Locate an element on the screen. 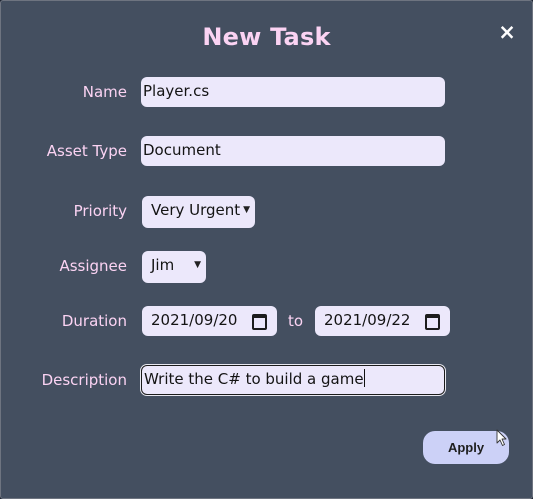  name-label: Name is located at coordinates (104, 92).